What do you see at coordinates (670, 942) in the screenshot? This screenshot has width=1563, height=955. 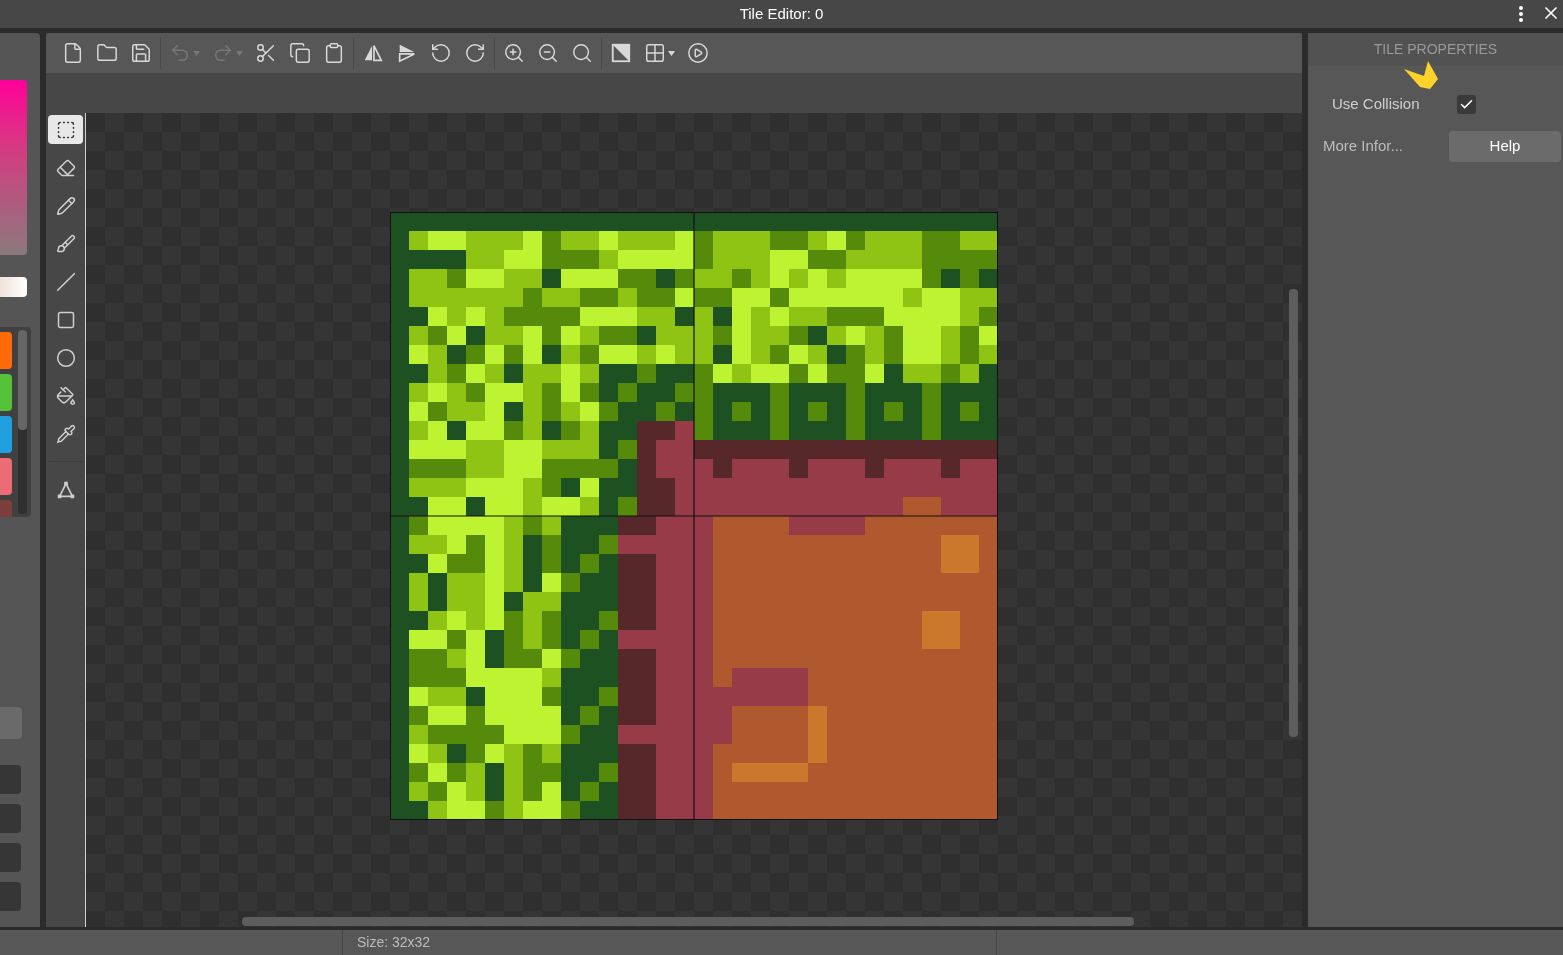 I see `size-status: Size: 32x32` at bounding box center [670, 942].